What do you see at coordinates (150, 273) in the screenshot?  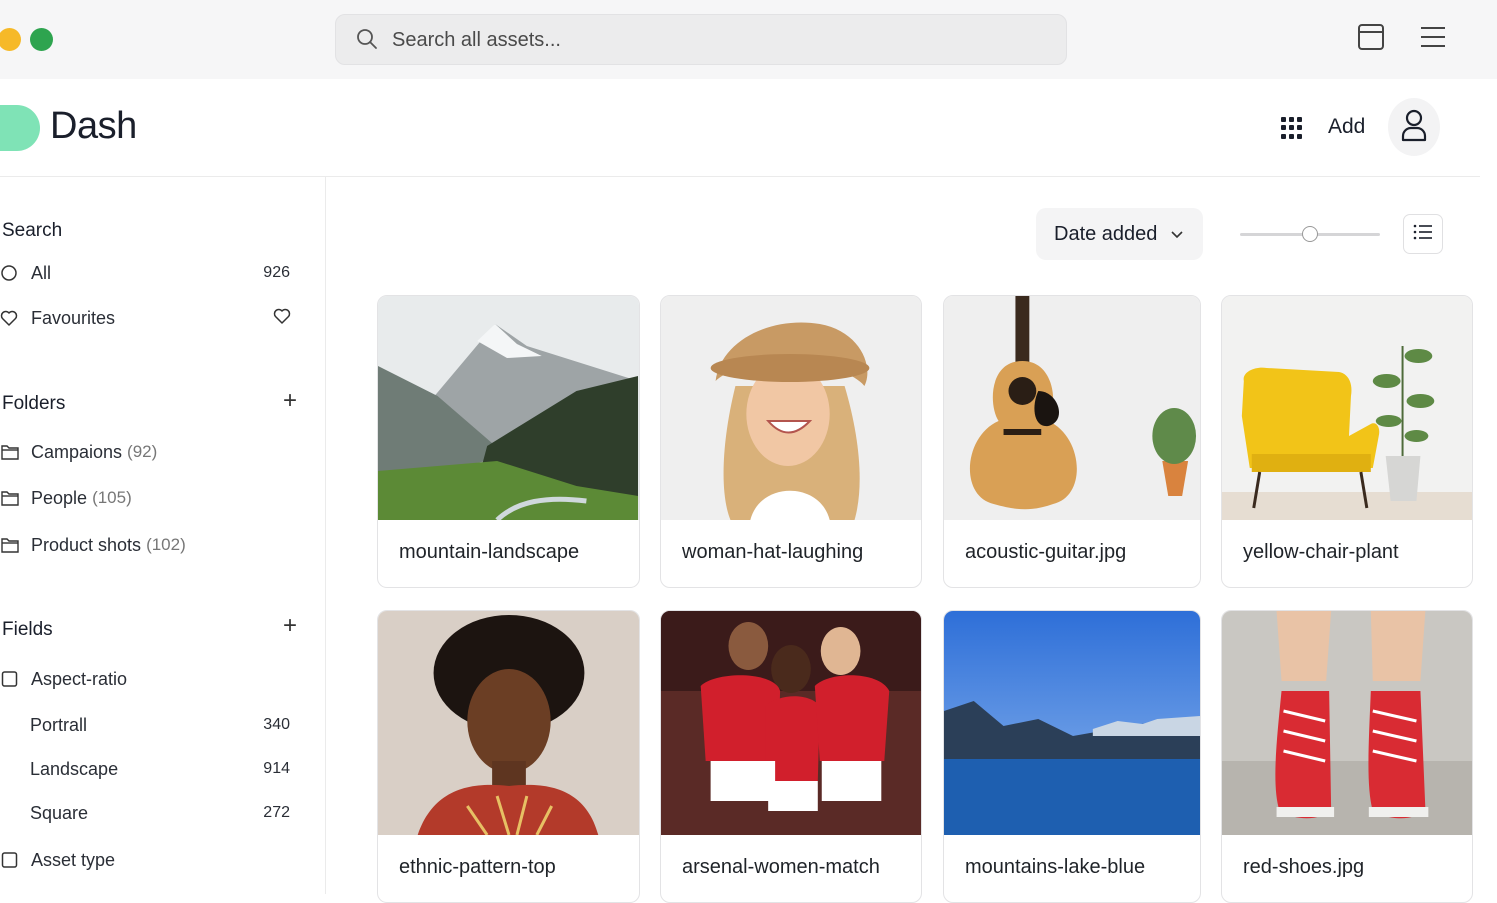 I see `sidebar-item-all: All 926` at bounding box center [150, 273].